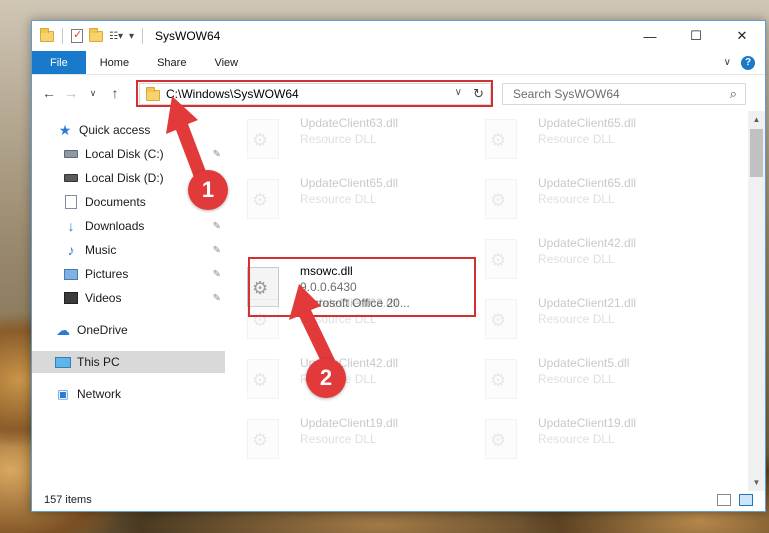  I want to click on sidebar-item-onedrive: ☁ OneDrive, so click(128, 330).